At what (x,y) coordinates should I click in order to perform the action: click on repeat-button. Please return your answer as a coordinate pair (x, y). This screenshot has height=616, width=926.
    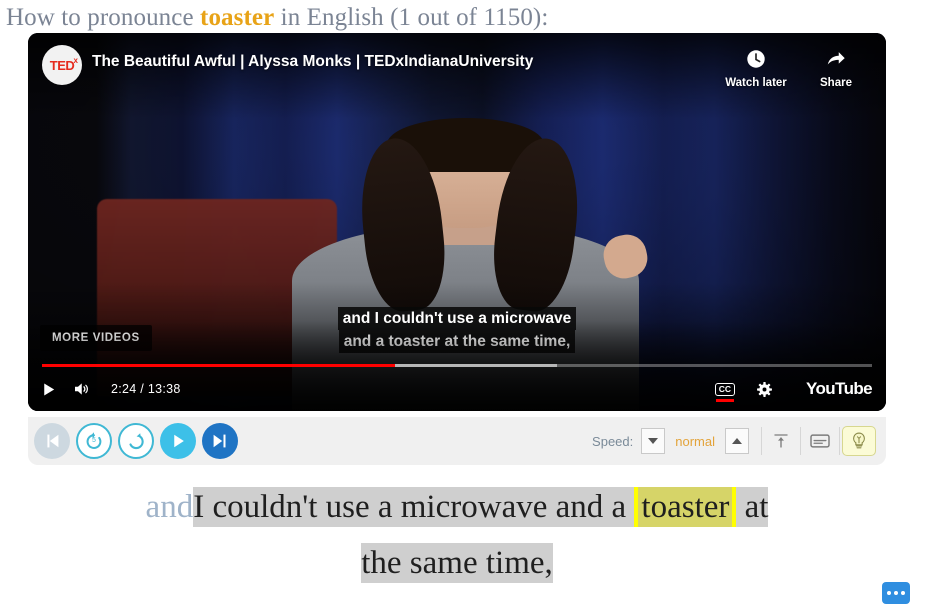
    Looking at the image, I should click on (136, 441).